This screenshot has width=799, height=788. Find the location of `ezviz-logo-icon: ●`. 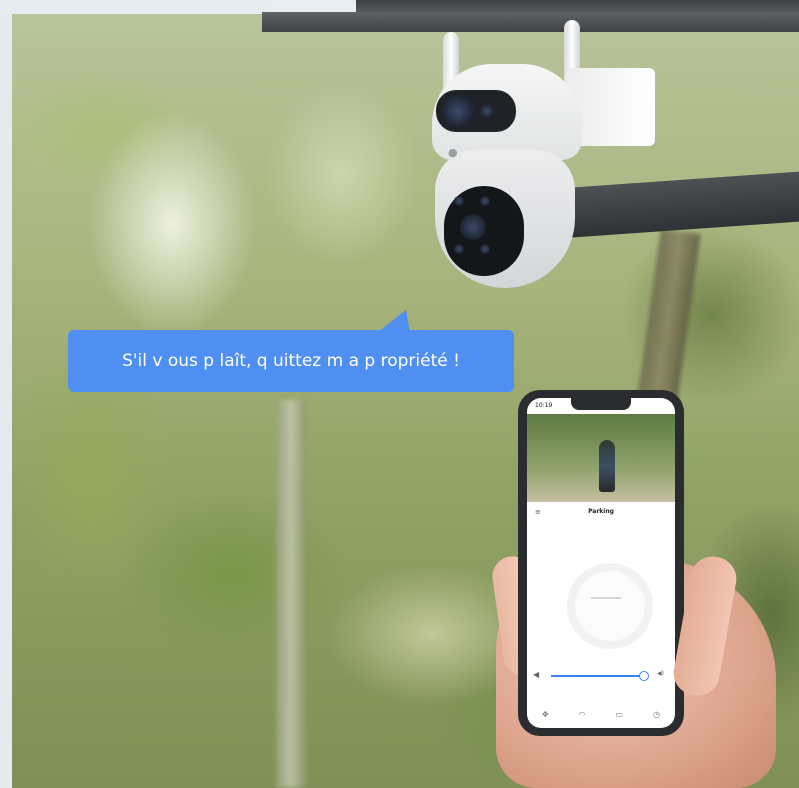

ezviz-logo-icon: ● is located at coordinates (453, 152).